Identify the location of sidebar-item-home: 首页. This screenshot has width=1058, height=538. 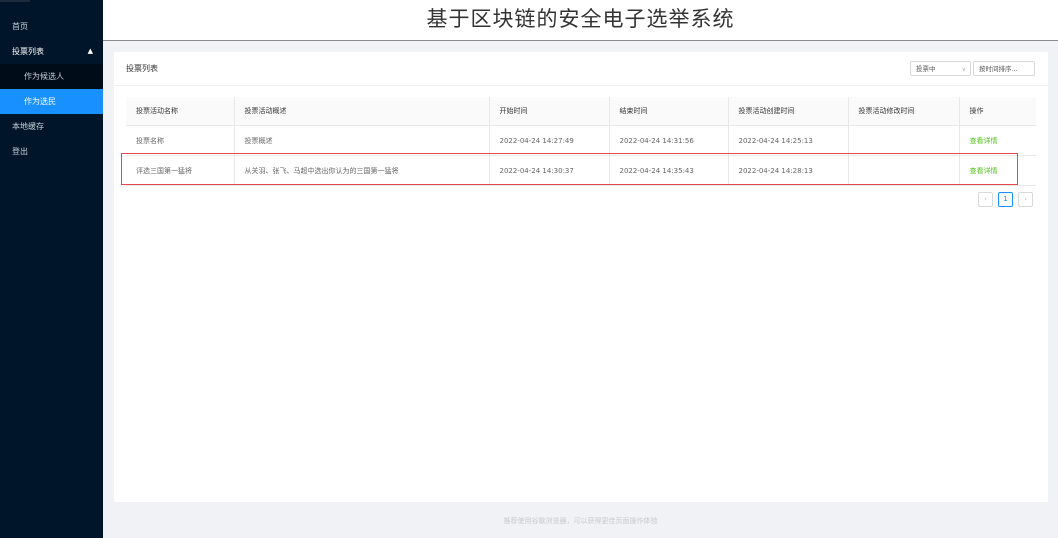
(51, 26).